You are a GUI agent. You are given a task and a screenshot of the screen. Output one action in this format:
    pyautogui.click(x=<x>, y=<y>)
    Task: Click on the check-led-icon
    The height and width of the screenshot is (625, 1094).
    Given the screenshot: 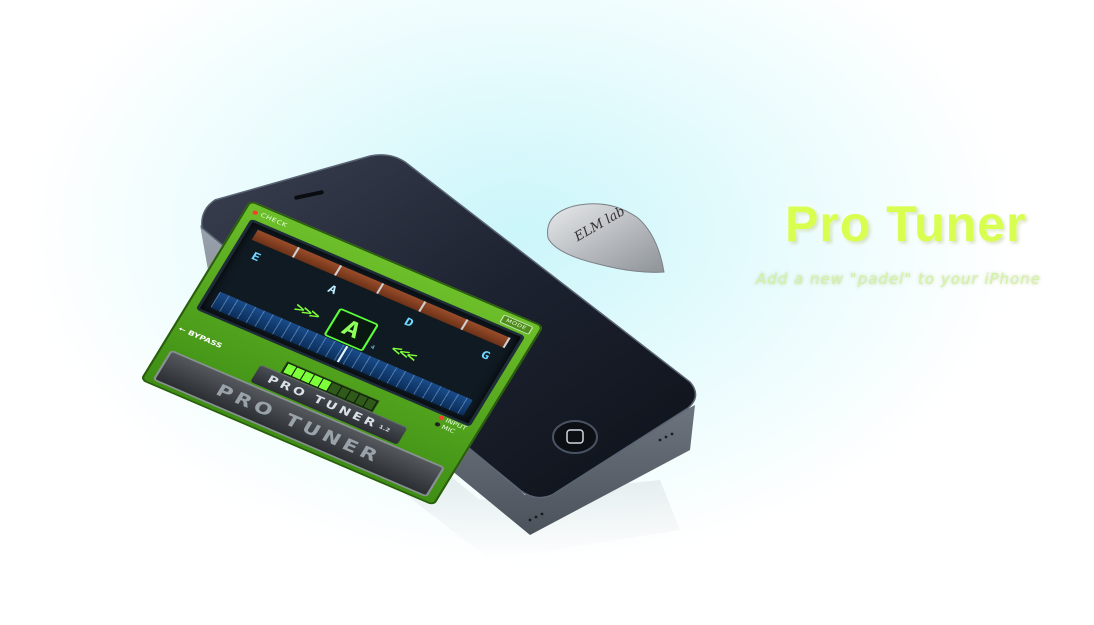 What is the action you would take?
    pyautogui.click(x=255, y=212)
    